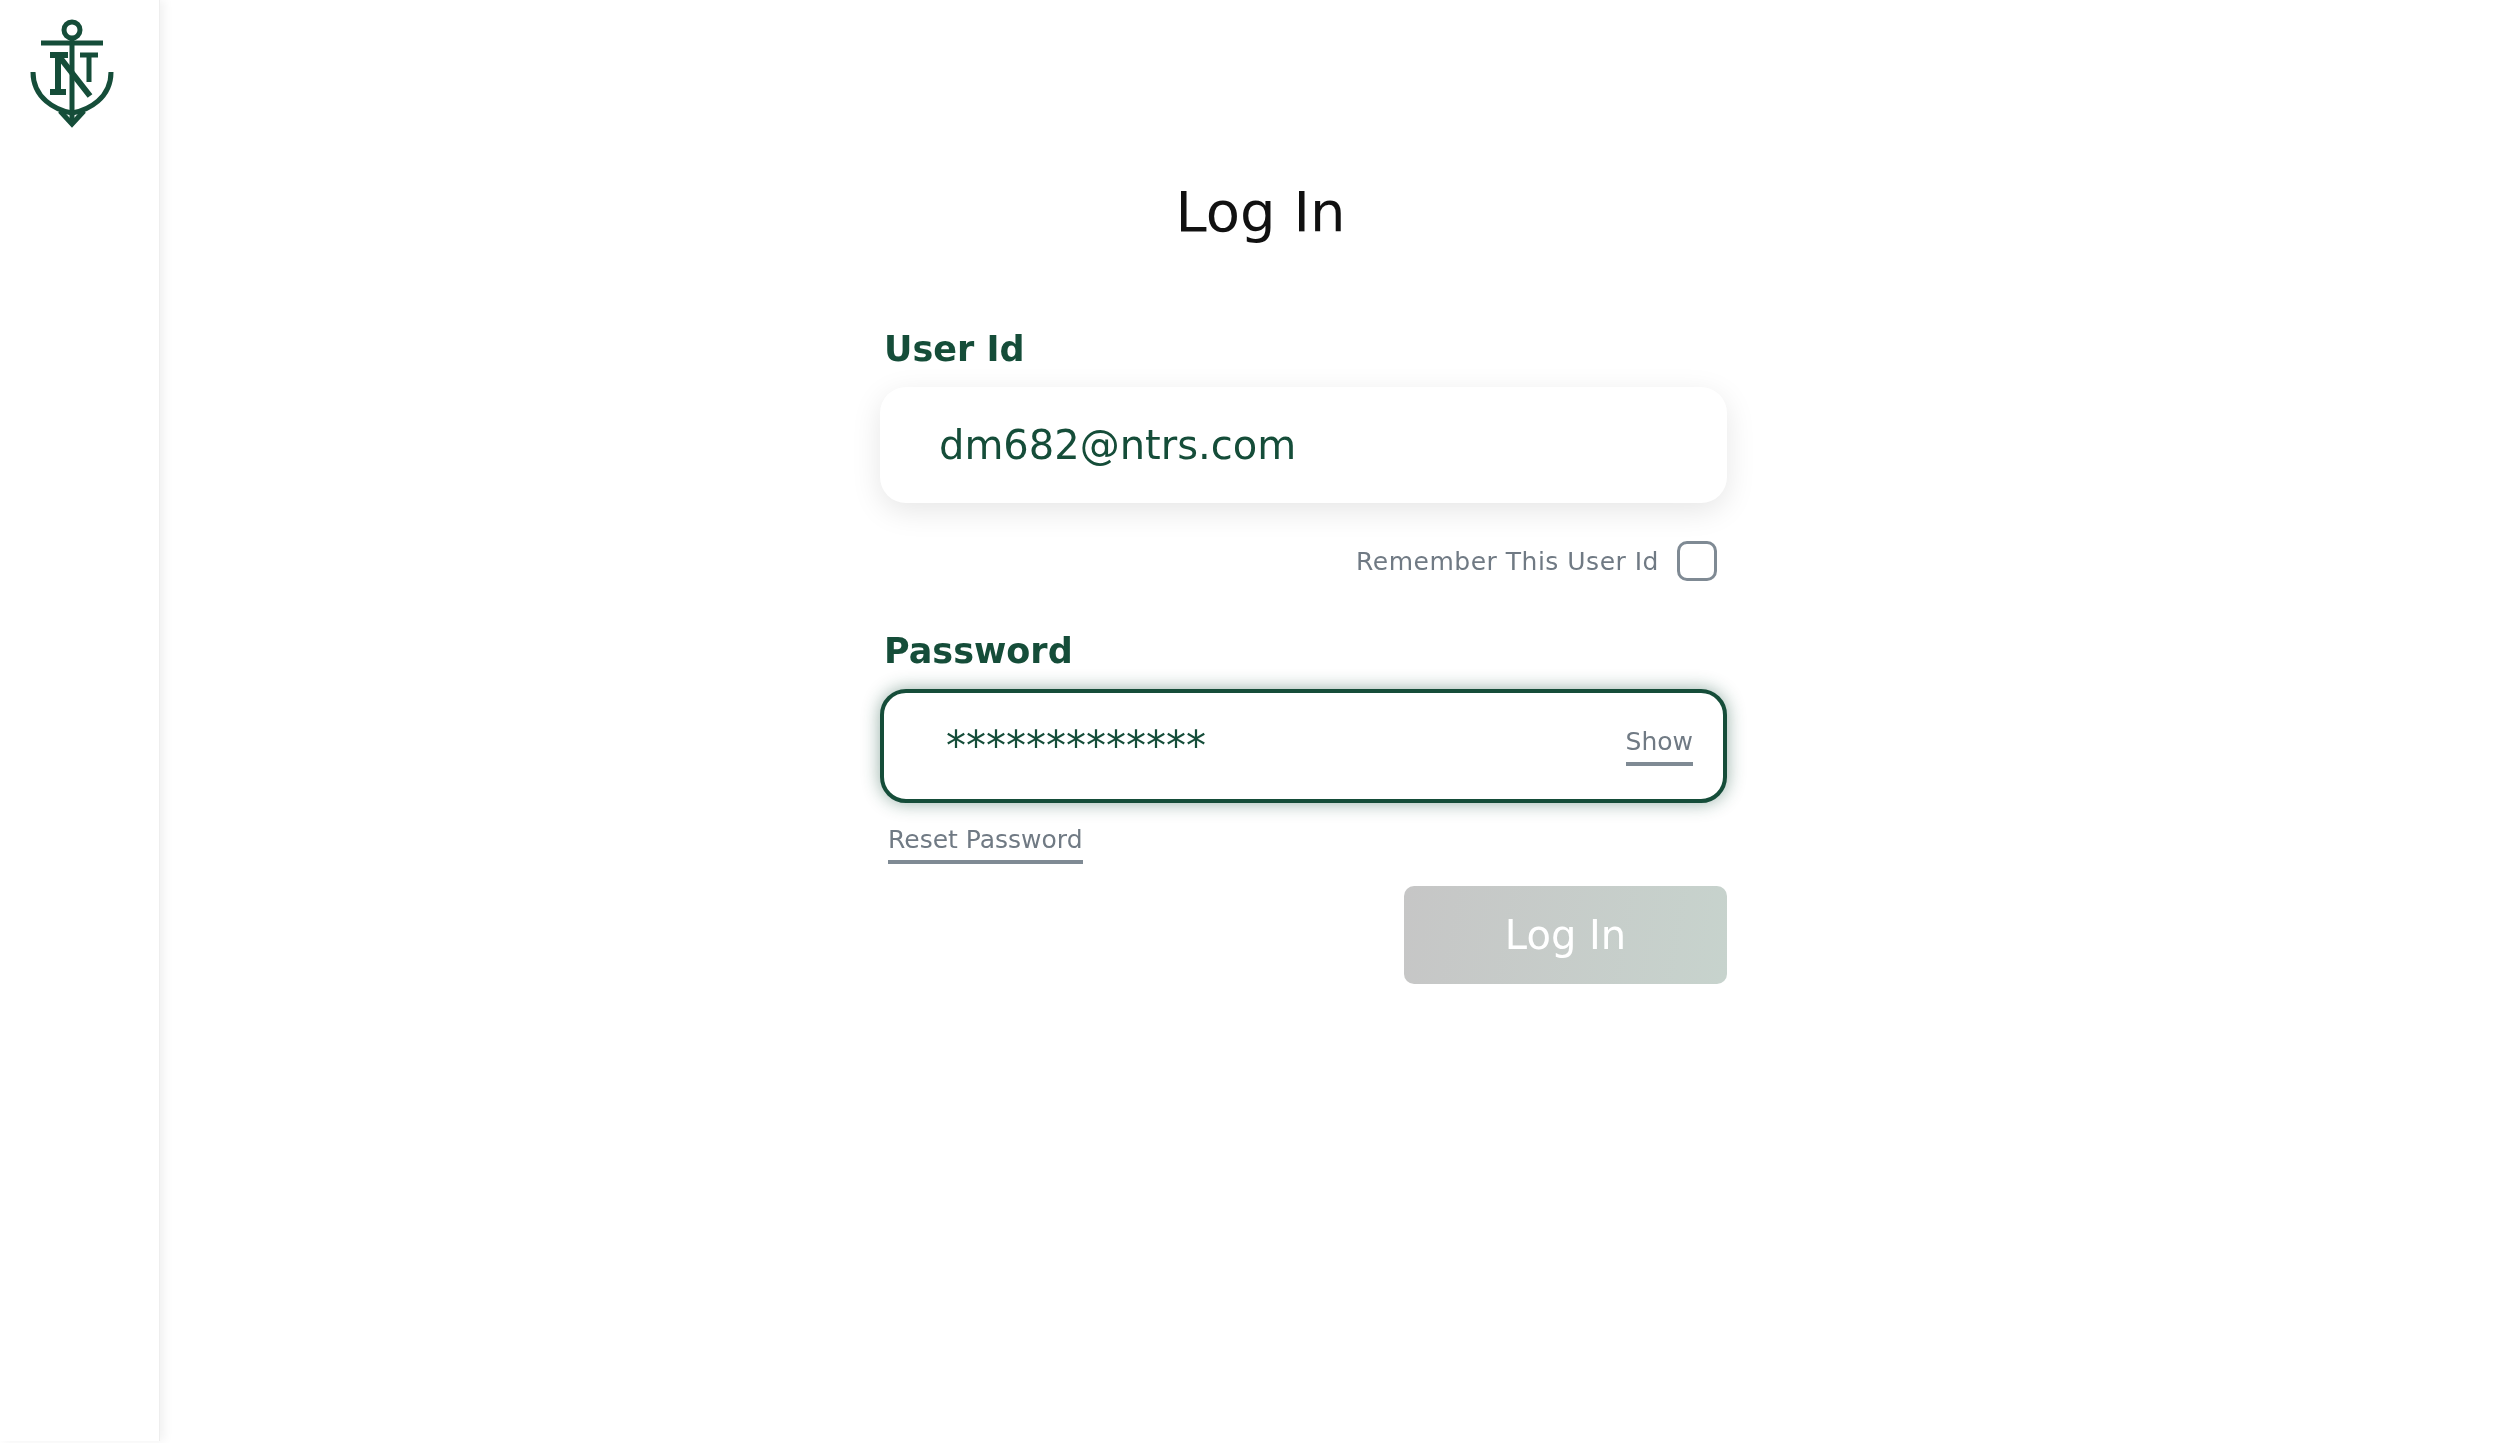  What do you see at coordinates (1697, 561) in the screenshot?
I see `checkbox` at bounding box center [1697, 561].